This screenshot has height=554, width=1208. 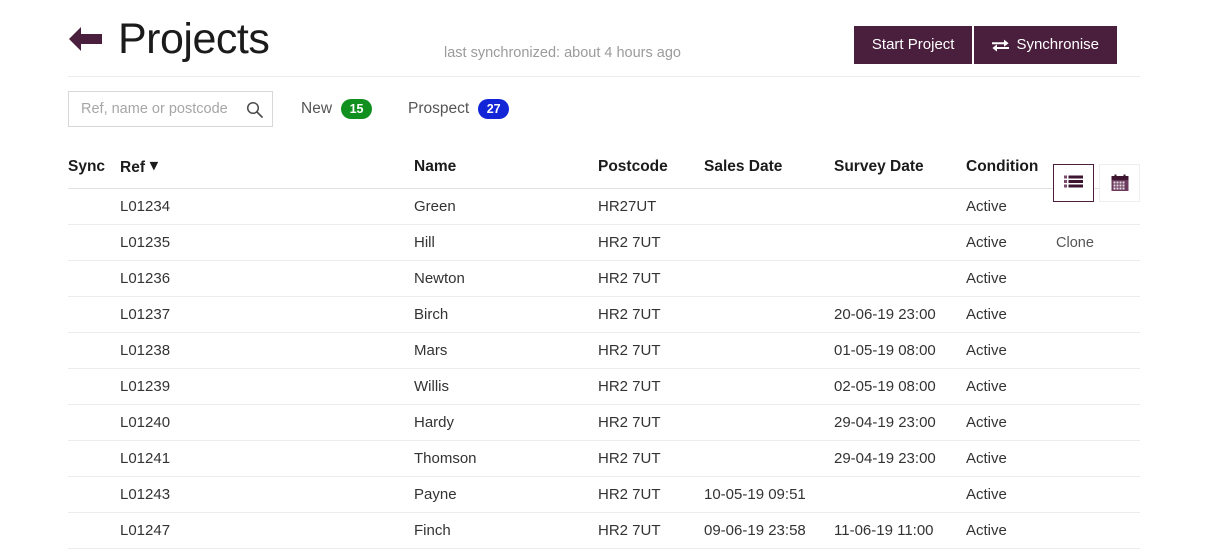 I want to click on column-header-name: Name, so click(x=506, y=172).